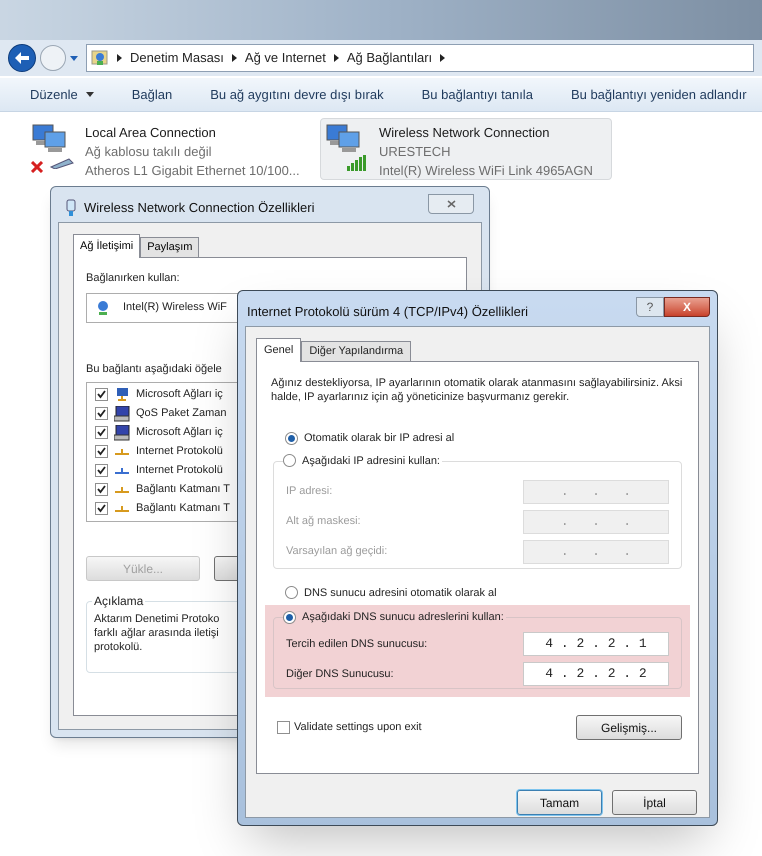 This screenshot has height=856, width=762. Describe the element at coordinates (356, 351) in the screenshot. I see `tab: Diğer Yapılandırma` at that location.